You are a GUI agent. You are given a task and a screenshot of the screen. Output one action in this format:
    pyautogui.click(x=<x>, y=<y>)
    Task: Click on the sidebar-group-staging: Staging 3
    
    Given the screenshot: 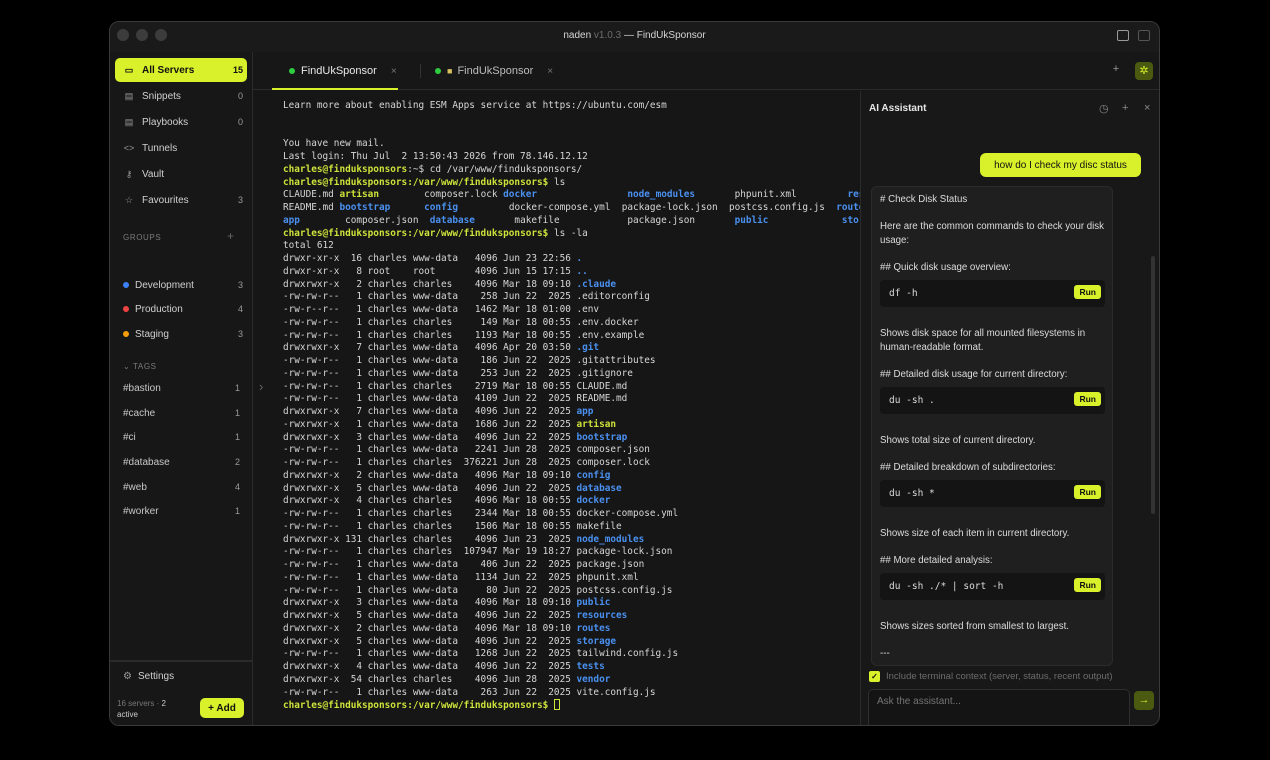 What is the action you would take?
    pyautogui.click(x=181, y=334)
    